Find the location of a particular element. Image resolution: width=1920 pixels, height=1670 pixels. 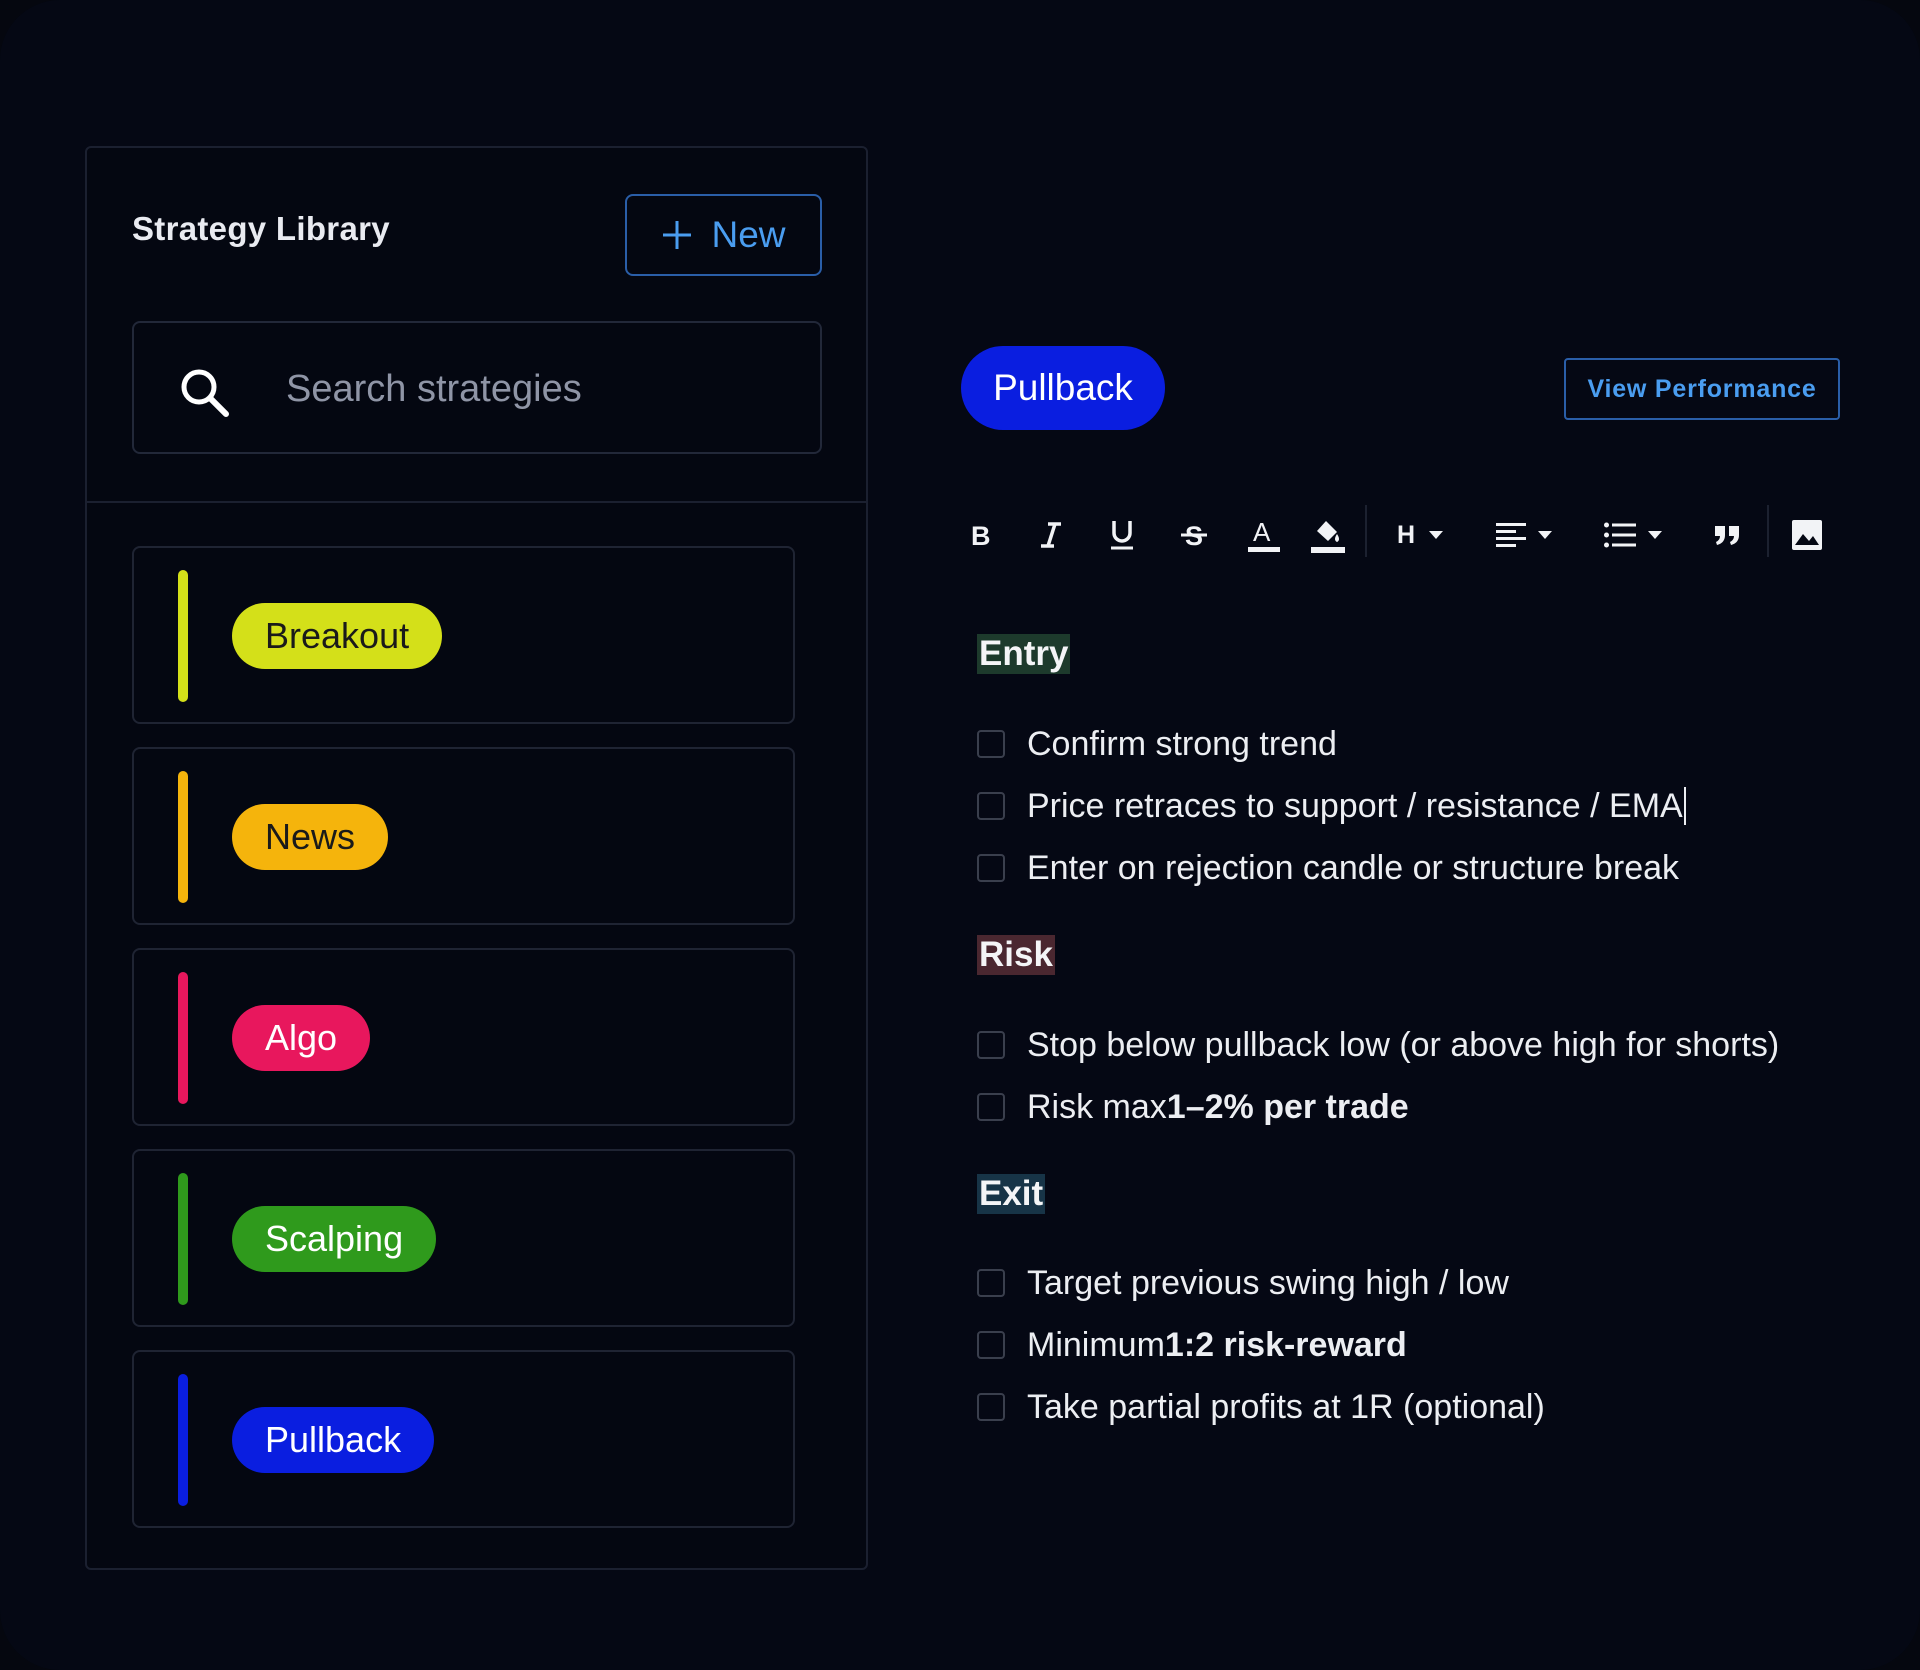

bold-button: B is located at coordinates (981, 535).